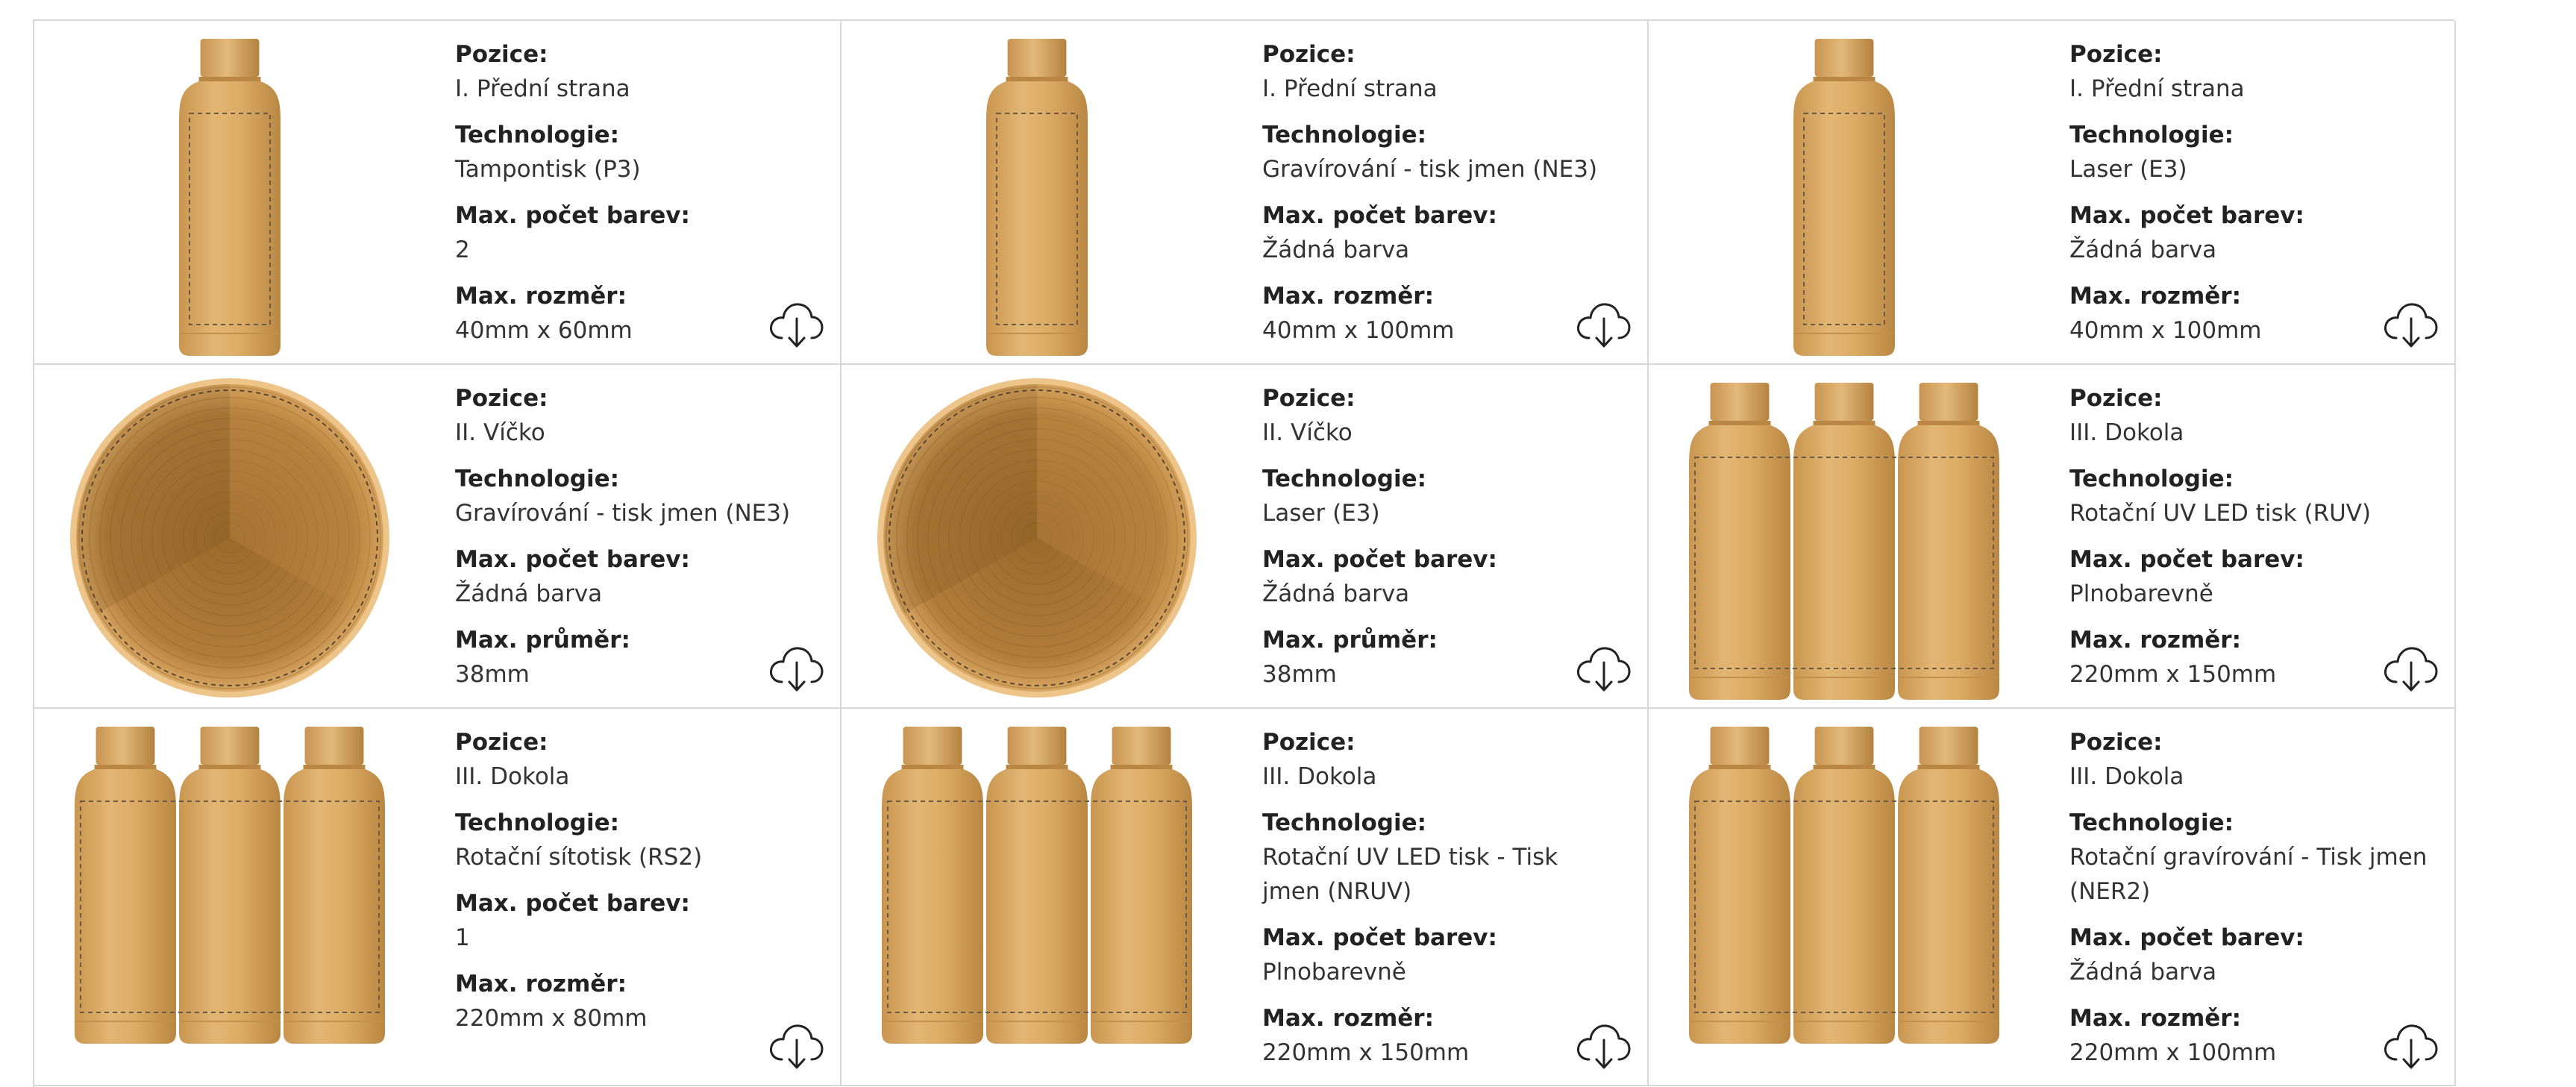  Describe the element at coordinates (1410, 874) in the screenshot. I see `technology-value: Rotační UV LED tisk - Tisk jmen (NRUV)` at that location.